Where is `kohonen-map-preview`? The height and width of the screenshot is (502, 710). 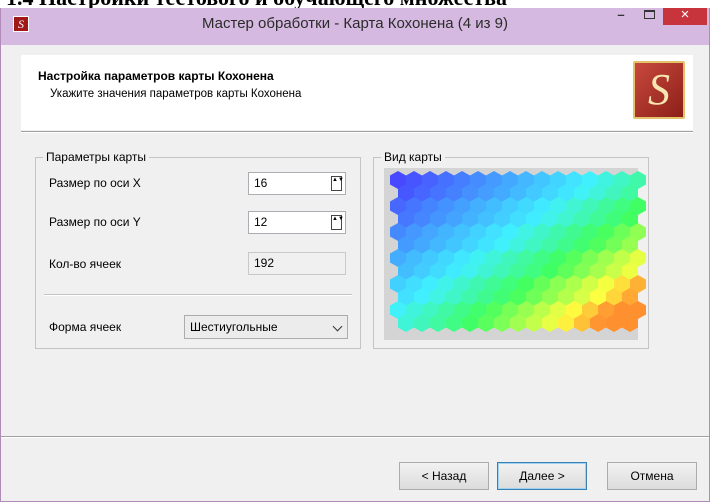 kohonen-map-preview is located at coordinates (515, 254).